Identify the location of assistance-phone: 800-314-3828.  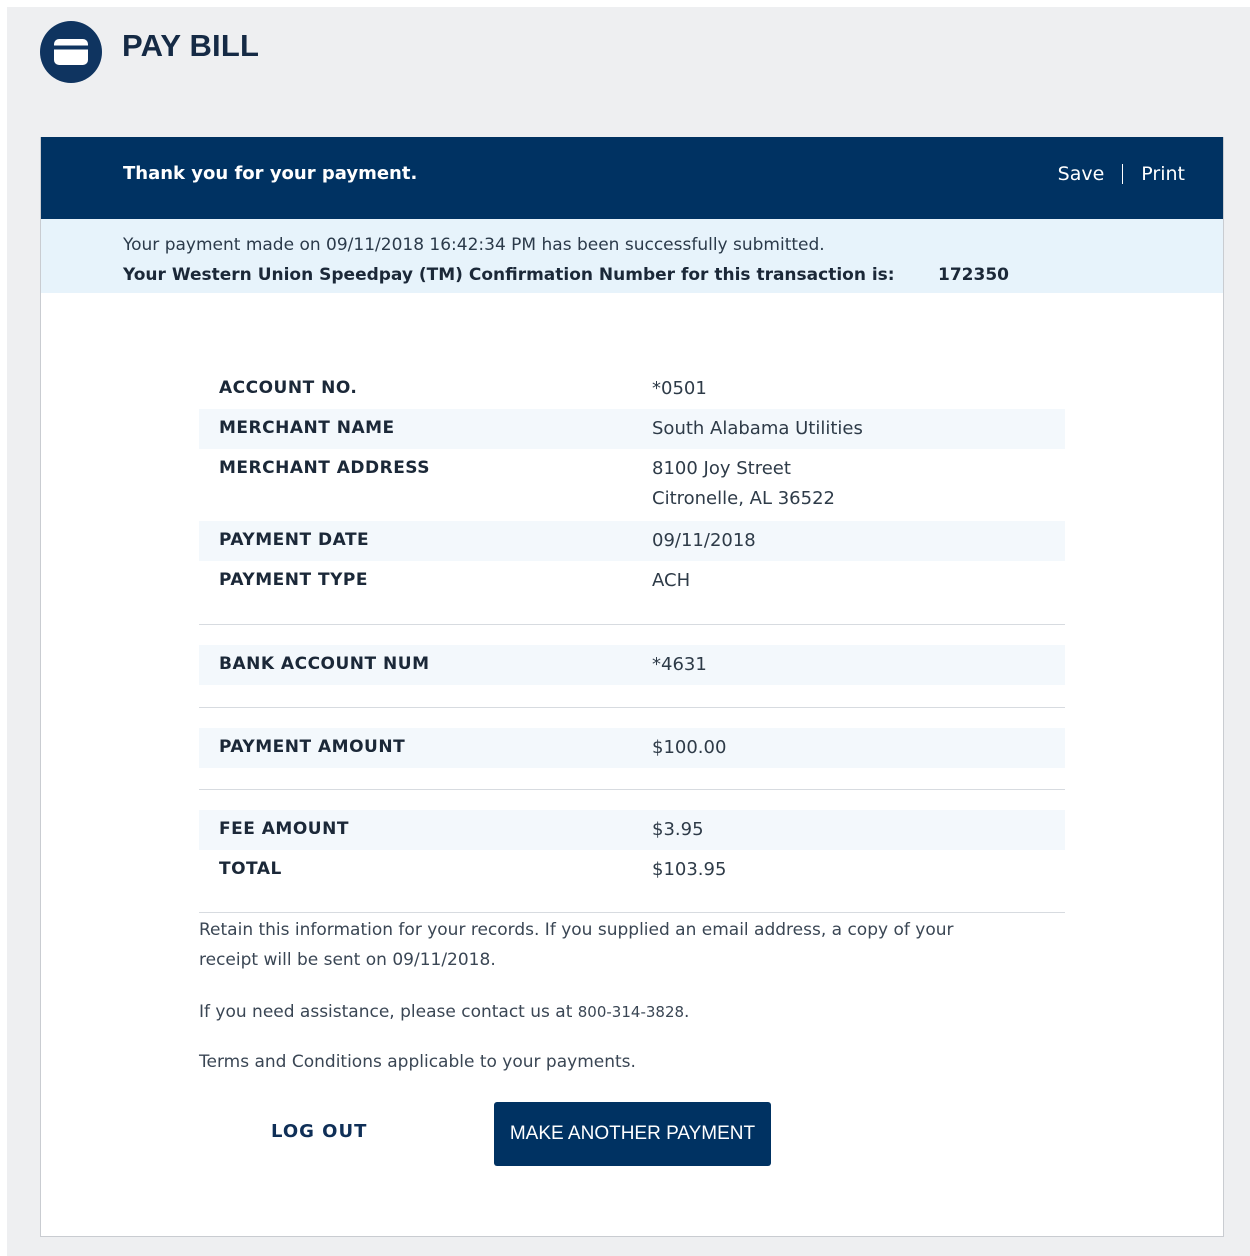
(631, 1012).